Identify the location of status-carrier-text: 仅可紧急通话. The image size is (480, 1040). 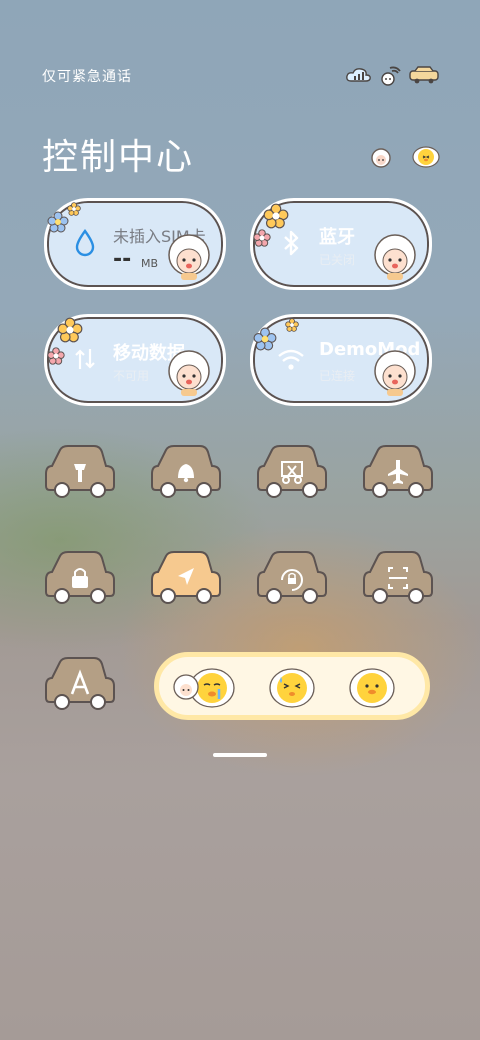
(87, 77).